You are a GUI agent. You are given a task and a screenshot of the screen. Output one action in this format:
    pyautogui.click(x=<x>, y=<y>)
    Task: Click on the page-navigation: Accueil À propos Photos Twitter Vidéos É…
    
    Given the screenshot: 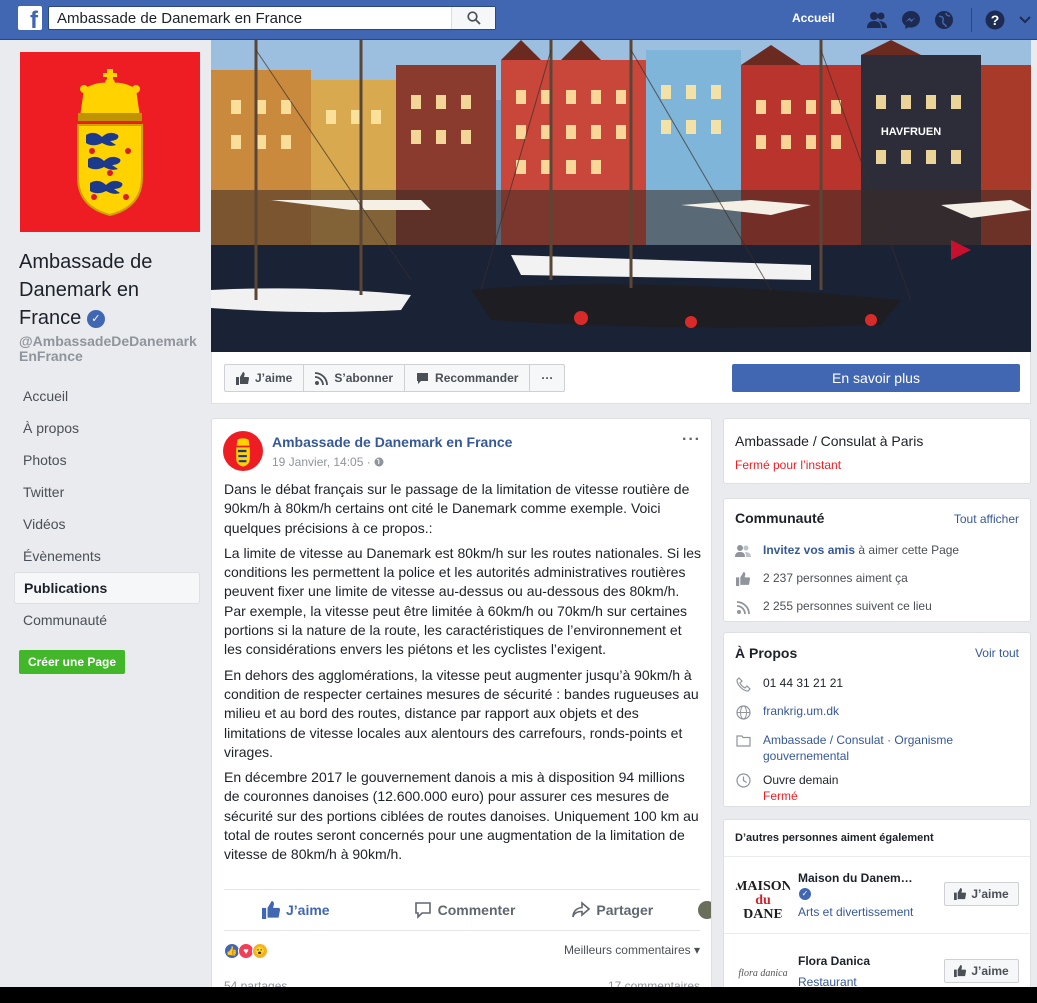 What is the action you would take?
    pyautogui.click(x=107, y=508)
    